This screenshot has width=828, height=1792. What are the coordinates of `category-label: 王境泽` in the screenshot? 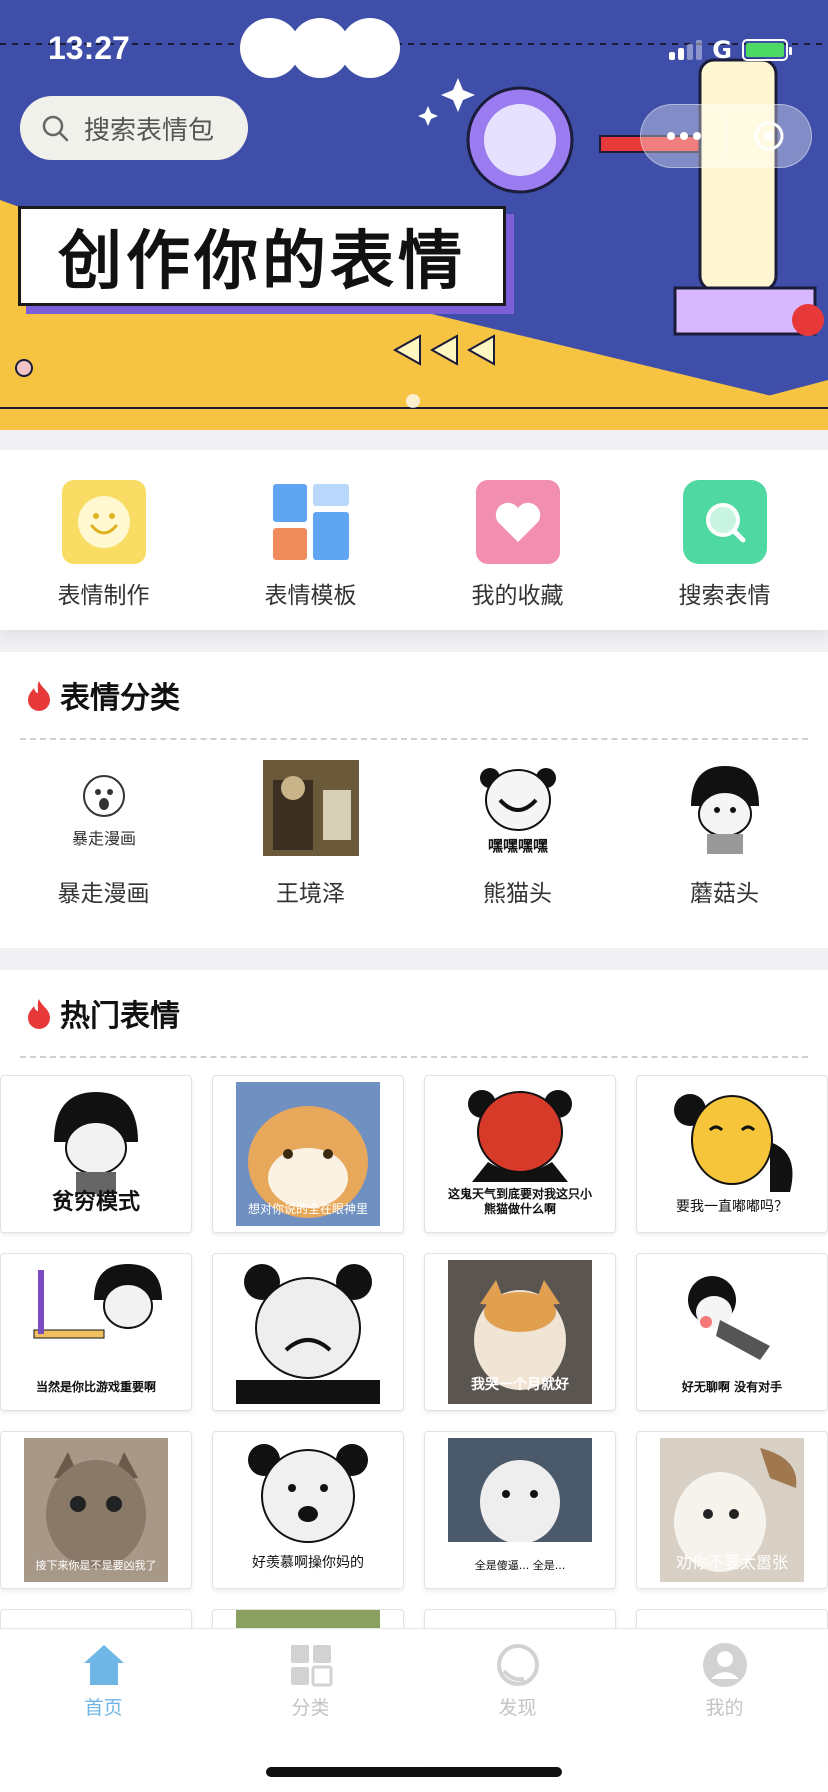 It's located at (310, 894).